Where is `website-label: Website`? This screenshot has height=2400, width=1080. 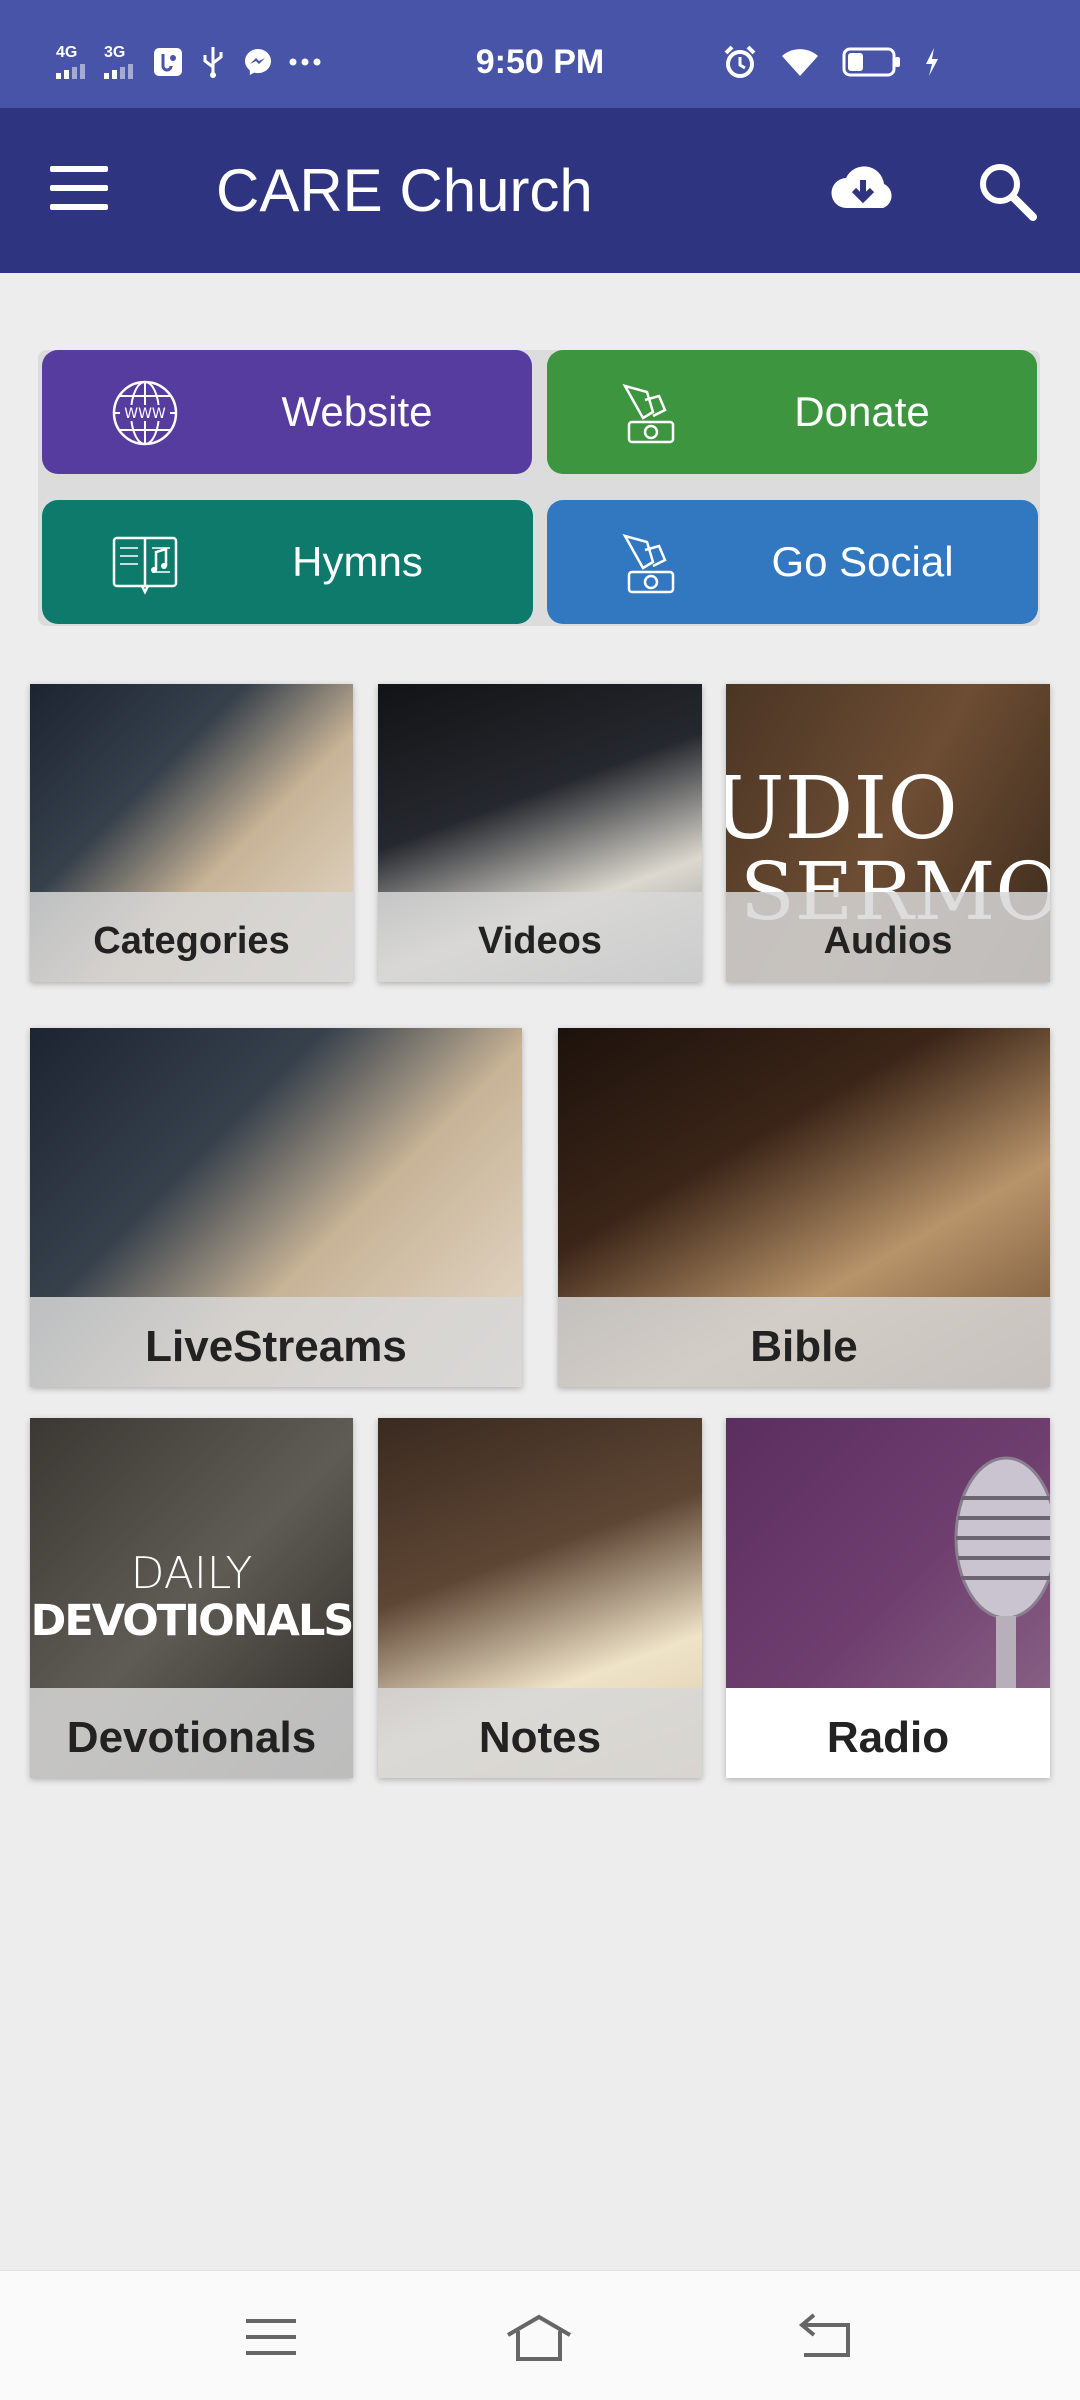 website-label: Website is located at coordinates (357, 411).